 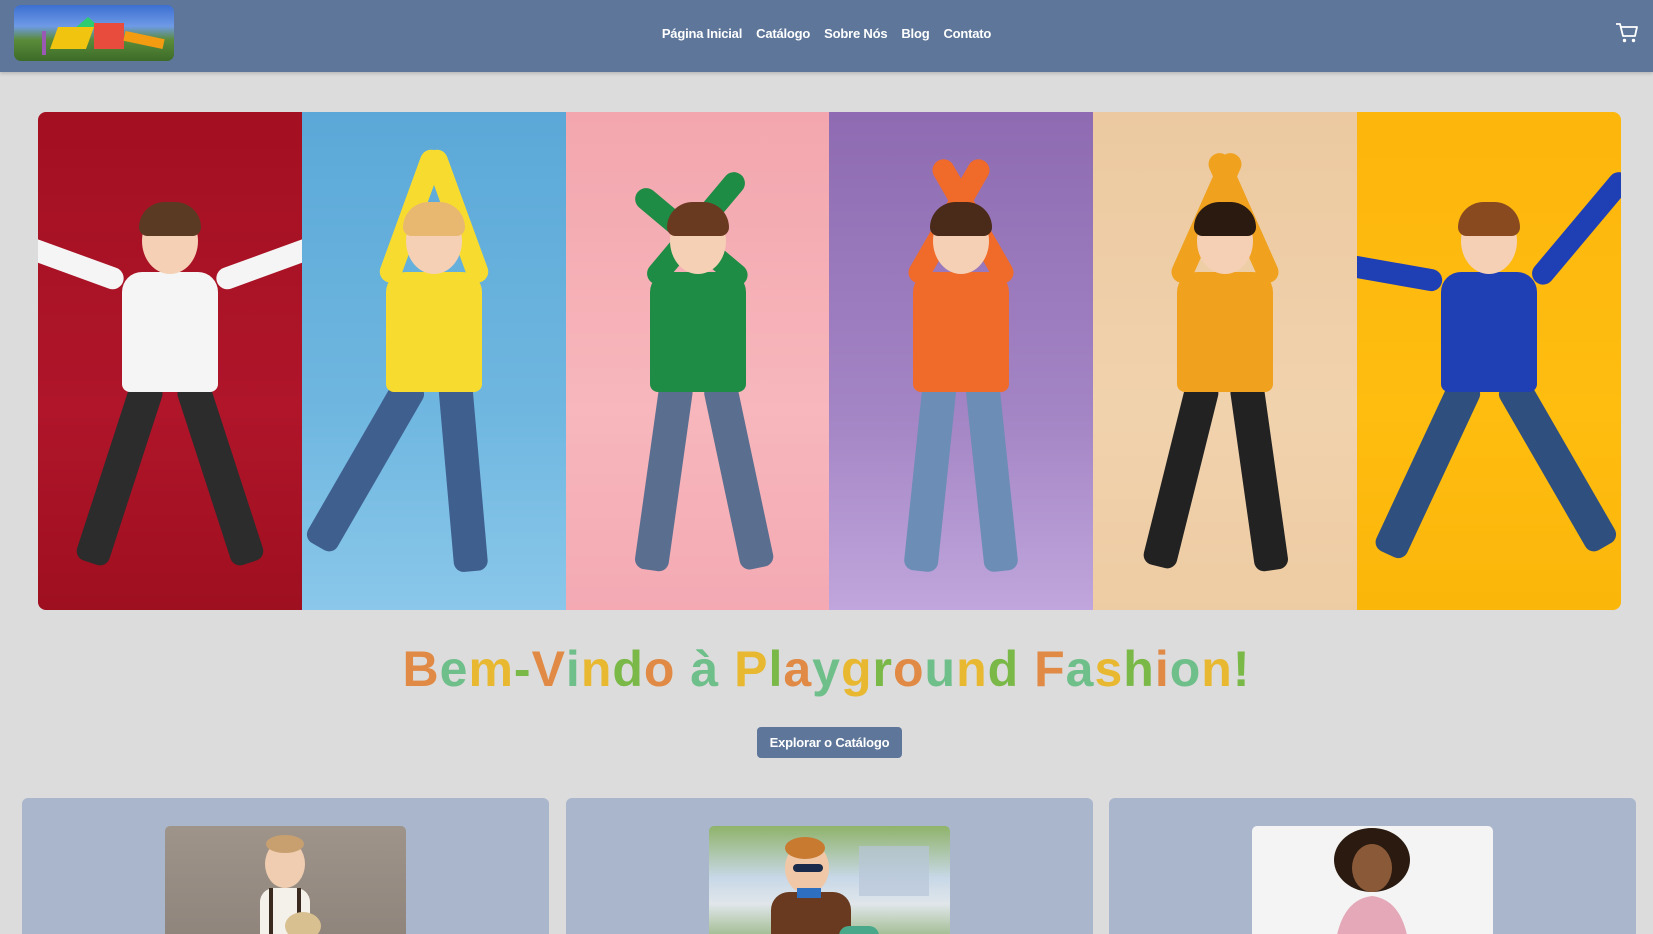 I want to click on product-photo-girl-hoodie, so click(x=1372, y=880).